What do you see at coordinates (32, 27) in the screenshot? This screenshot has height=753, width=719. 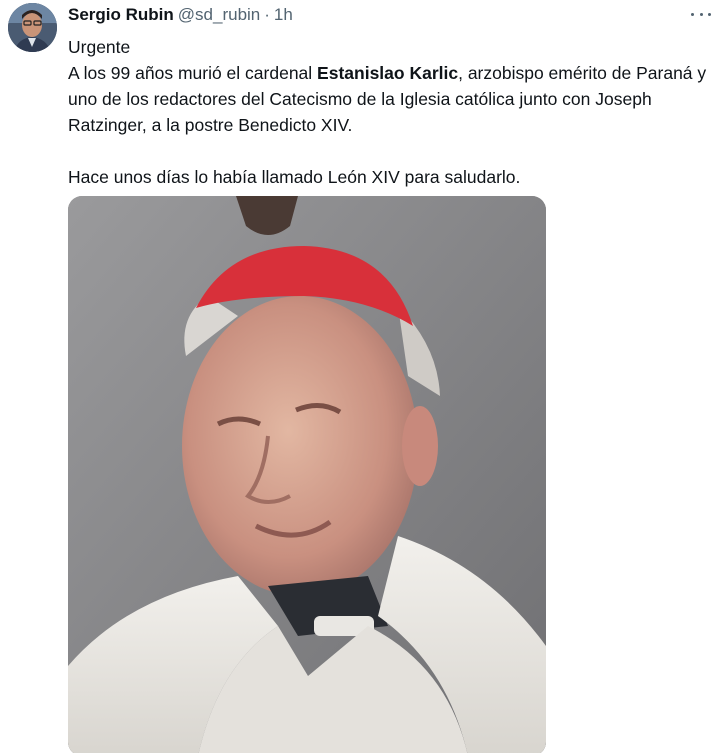 I see `avatar` at bounding box center [32, 27].